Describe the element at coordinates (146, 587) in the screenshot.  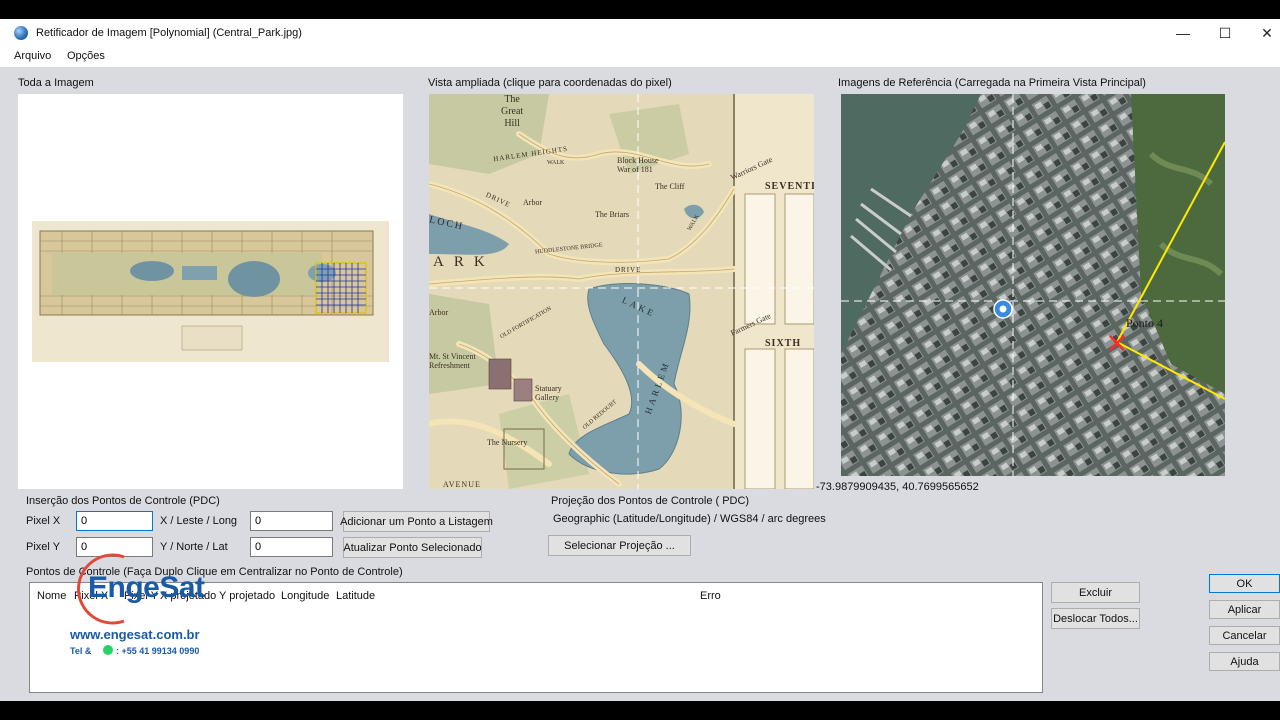
I see `engesat-brand: EngeSat` at that location.